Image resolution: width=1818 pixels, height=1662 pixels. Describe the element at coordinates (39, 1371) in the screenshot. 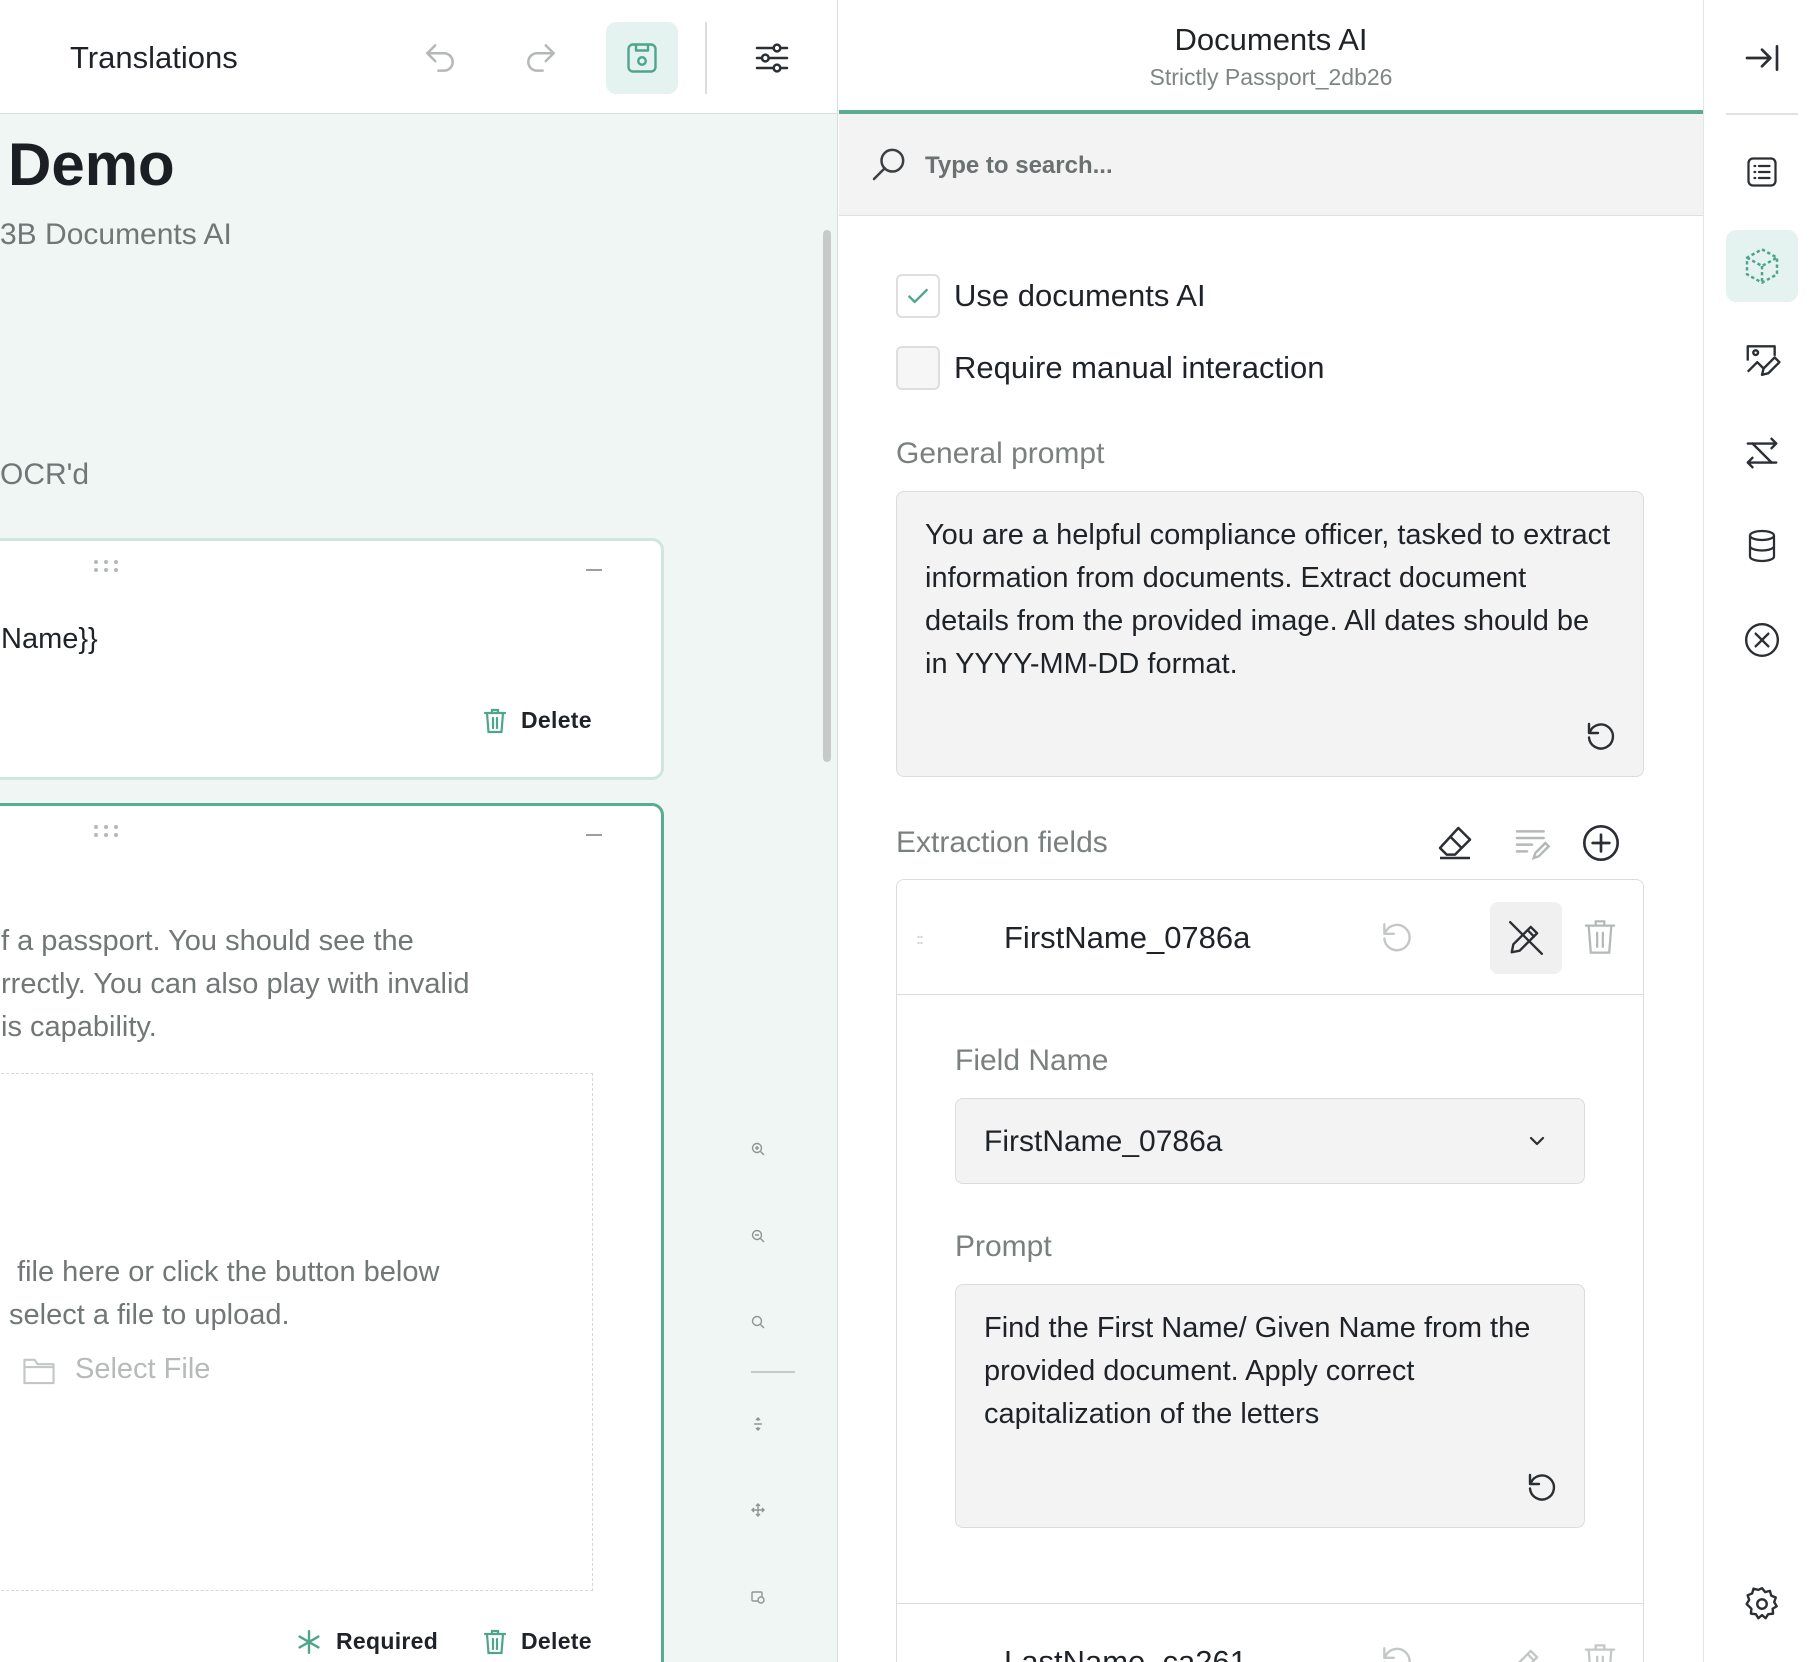

I see `folder-icon` at that location.